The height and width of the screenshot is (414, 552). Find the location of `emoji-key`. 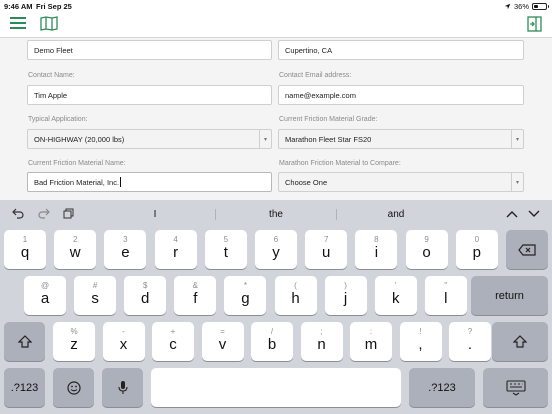

emoji-key is located at coordinates (73, 387).